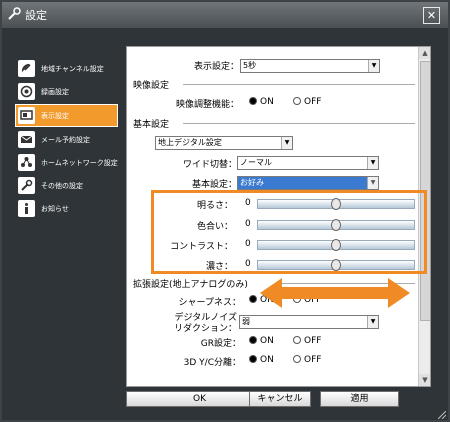 The height and width of the screenshot is (422, 450). I want to click on sidebar-item-label: お知らせ, so click(55, 209).